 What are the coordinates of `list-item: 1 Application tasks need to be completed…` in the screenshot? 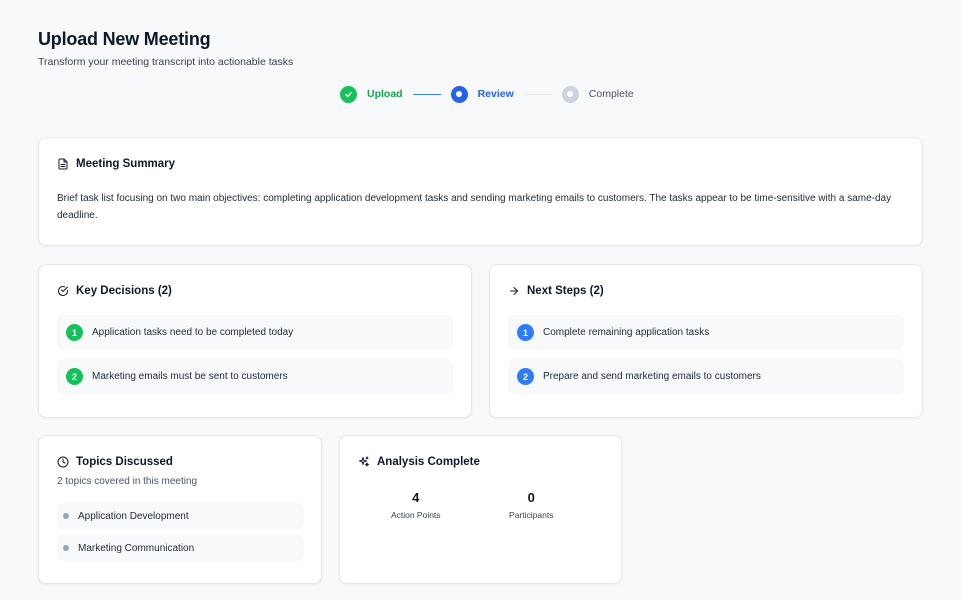 It's located at (255, 332).